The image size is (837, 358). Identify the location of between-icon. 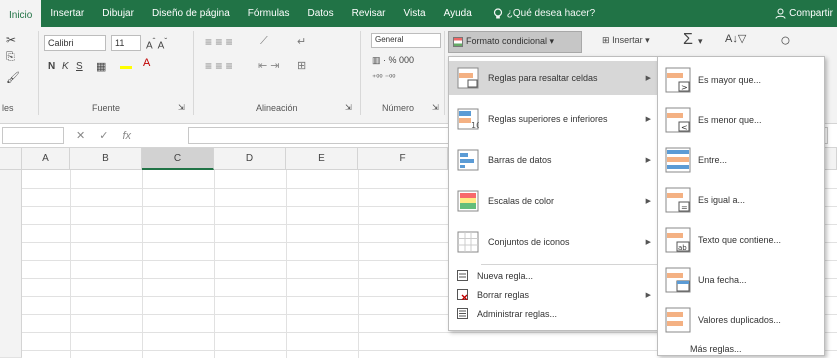
(678, 160).